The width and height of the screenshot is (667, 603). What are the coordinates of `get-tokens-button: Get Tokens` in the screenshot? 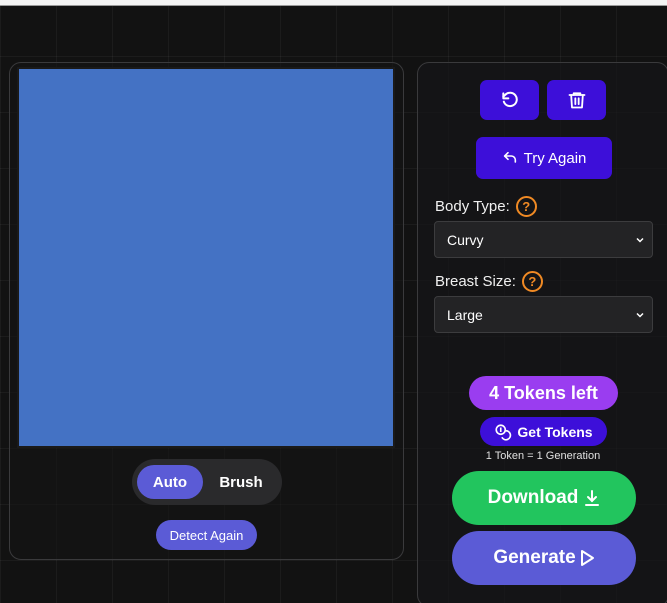 It's located at (543, 431).